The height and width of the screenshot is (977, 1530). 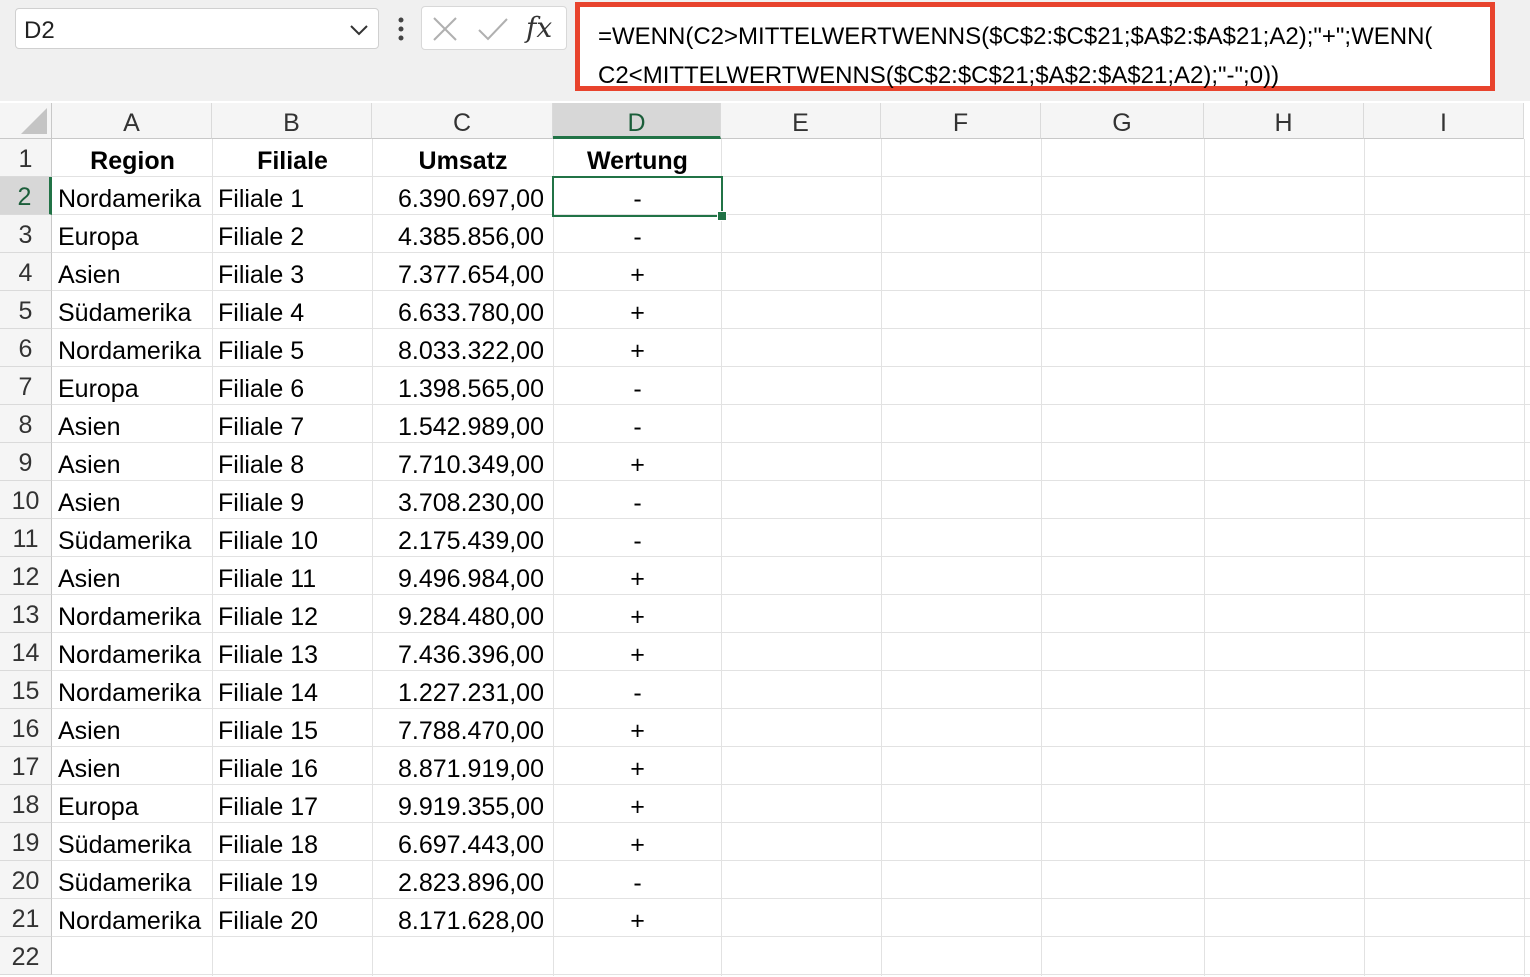 I want to click on fx-icon: fx, so click(x=539, y=27).